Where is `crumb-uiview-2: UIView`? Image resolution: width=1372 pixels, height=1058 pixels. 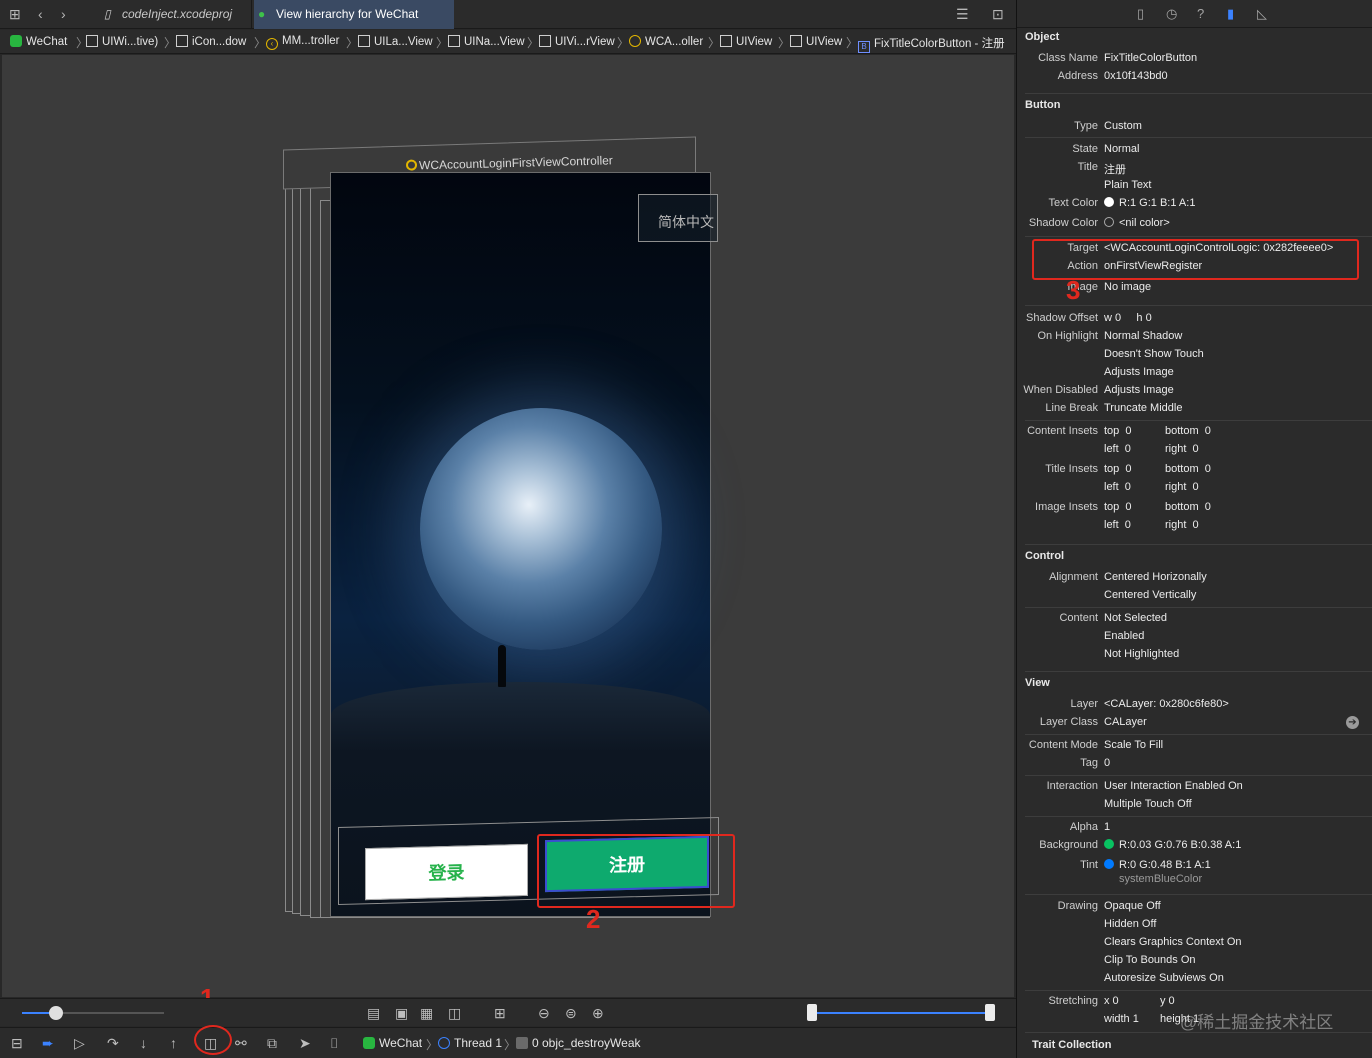 crumb-uiview-2: UIView is located at coordinates (816, 41).